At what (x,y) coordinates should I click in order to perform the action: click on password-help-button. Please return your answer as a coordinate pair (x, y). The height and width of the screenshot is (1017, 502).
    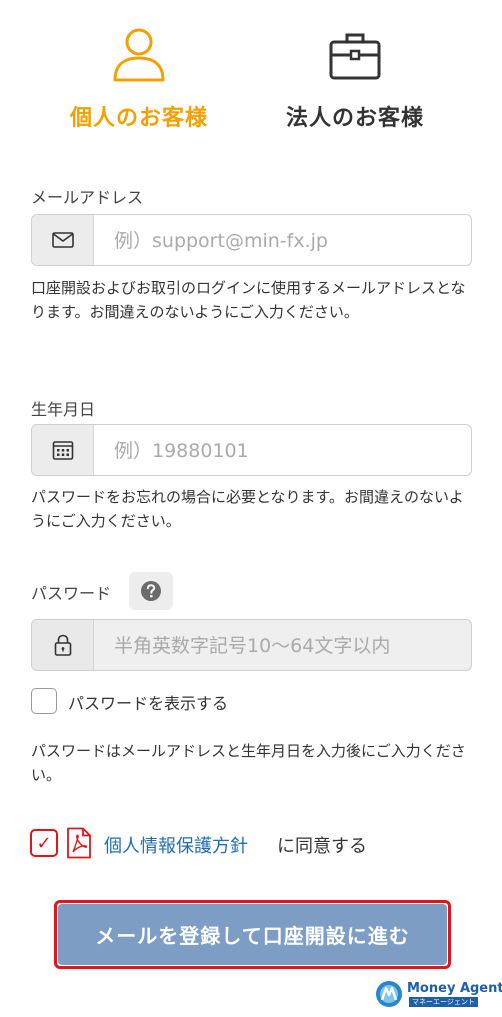
    Looking at the image, I should click on (151, 591).